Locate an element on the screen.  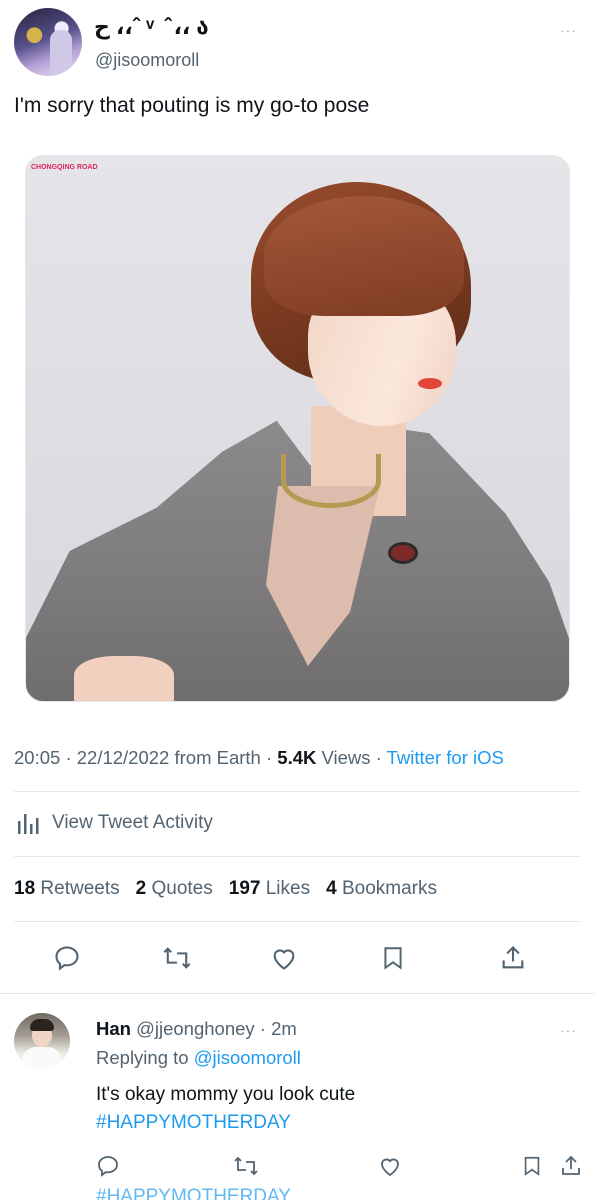
views-label: Views is located at coordinates (346, 757).